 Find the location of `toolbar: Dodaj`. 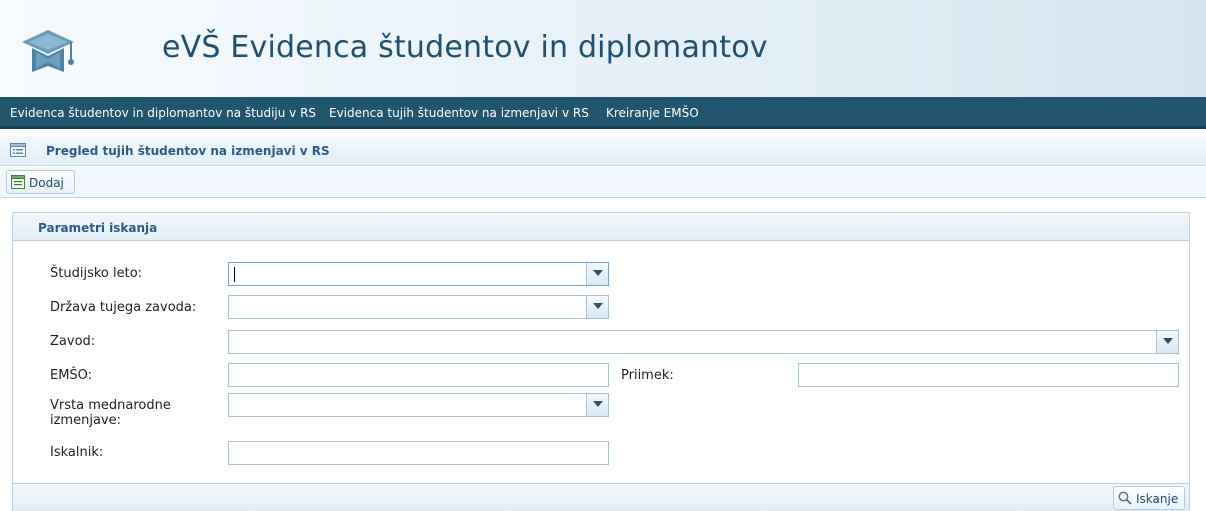

toolbar: Dodaj is located at coordinates (603, 182).